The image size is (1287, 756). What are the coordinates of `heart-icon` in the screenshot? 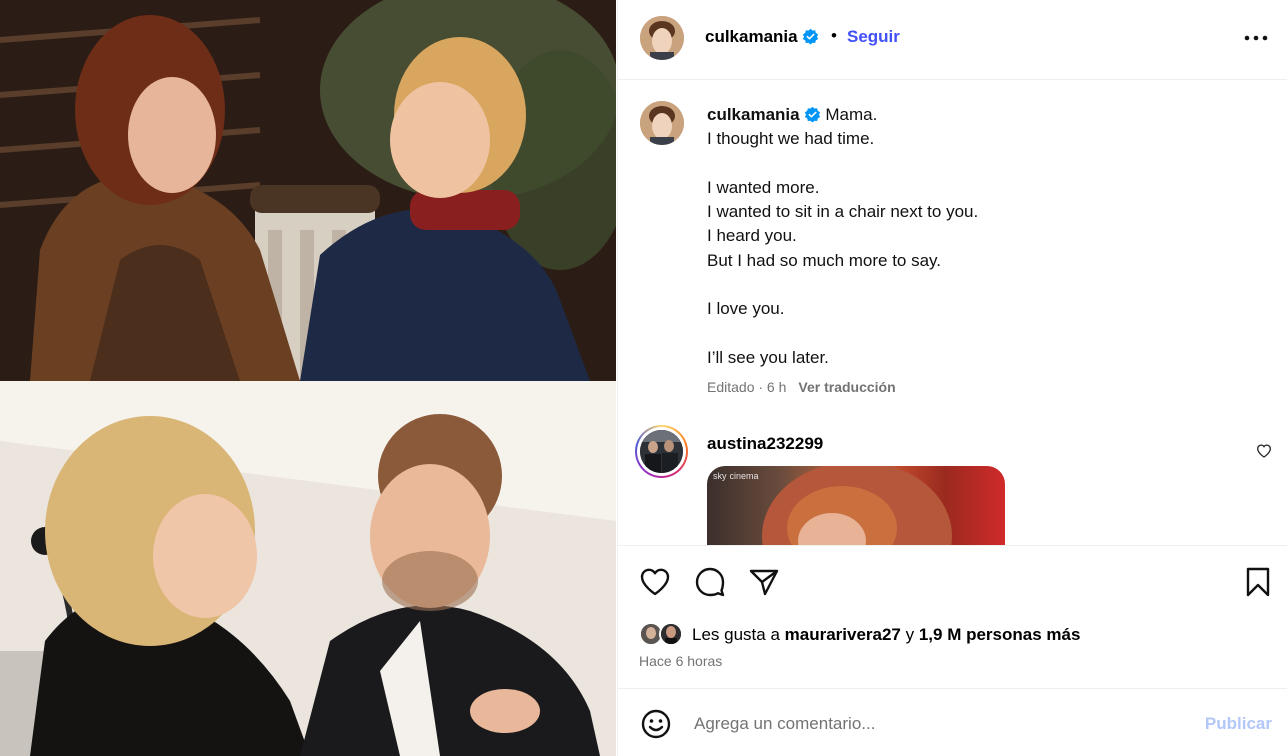 It's located at (655, 582).